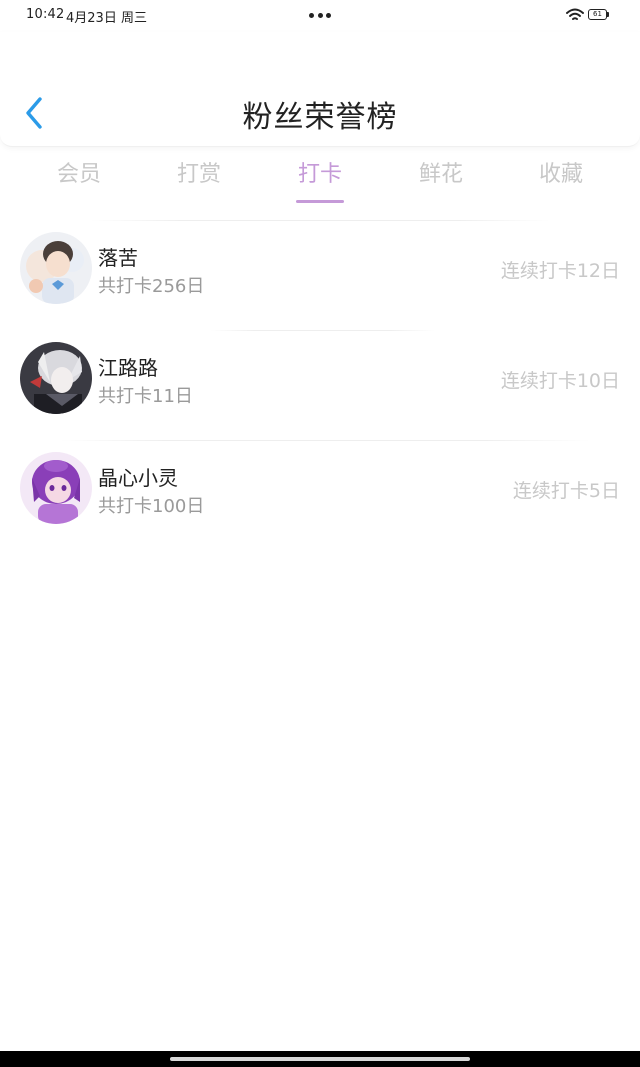  I want to click on tab-members: 会员, so click(79, 172).